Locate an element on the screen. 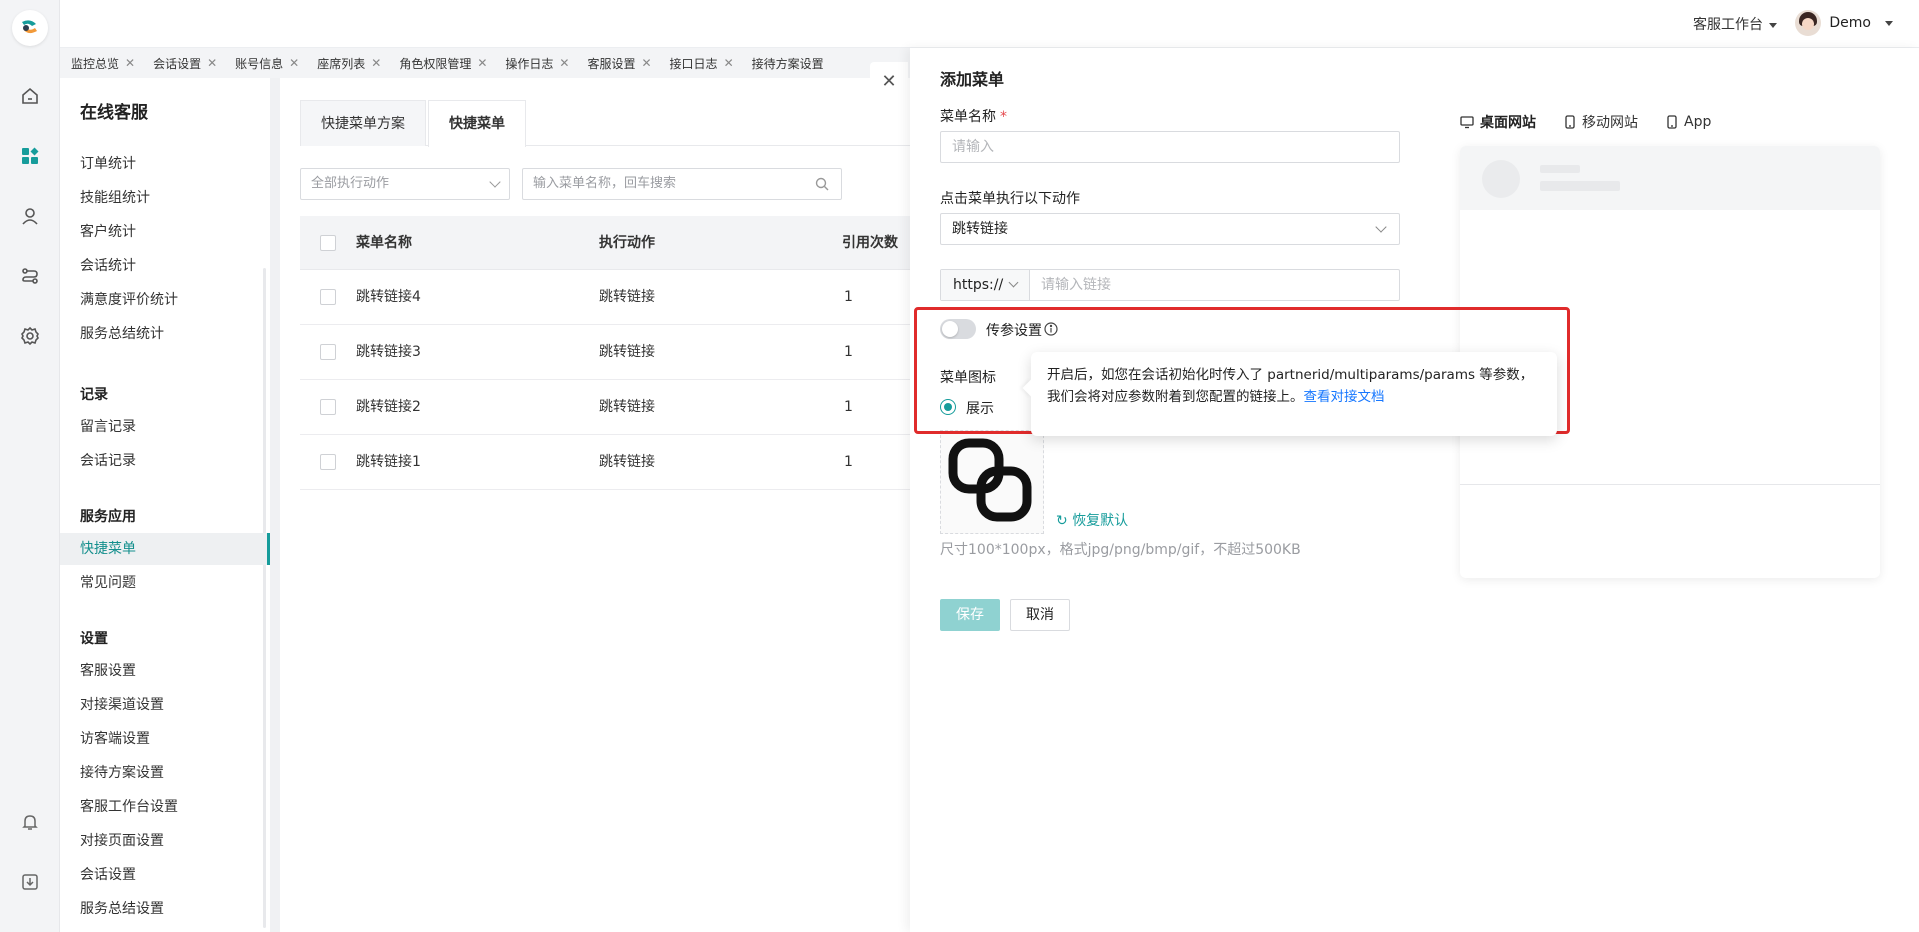 The height and width of the screenshot is (932, 1919). sidebar-item: 对接渠道设置 is located at coordinates (165, 705).